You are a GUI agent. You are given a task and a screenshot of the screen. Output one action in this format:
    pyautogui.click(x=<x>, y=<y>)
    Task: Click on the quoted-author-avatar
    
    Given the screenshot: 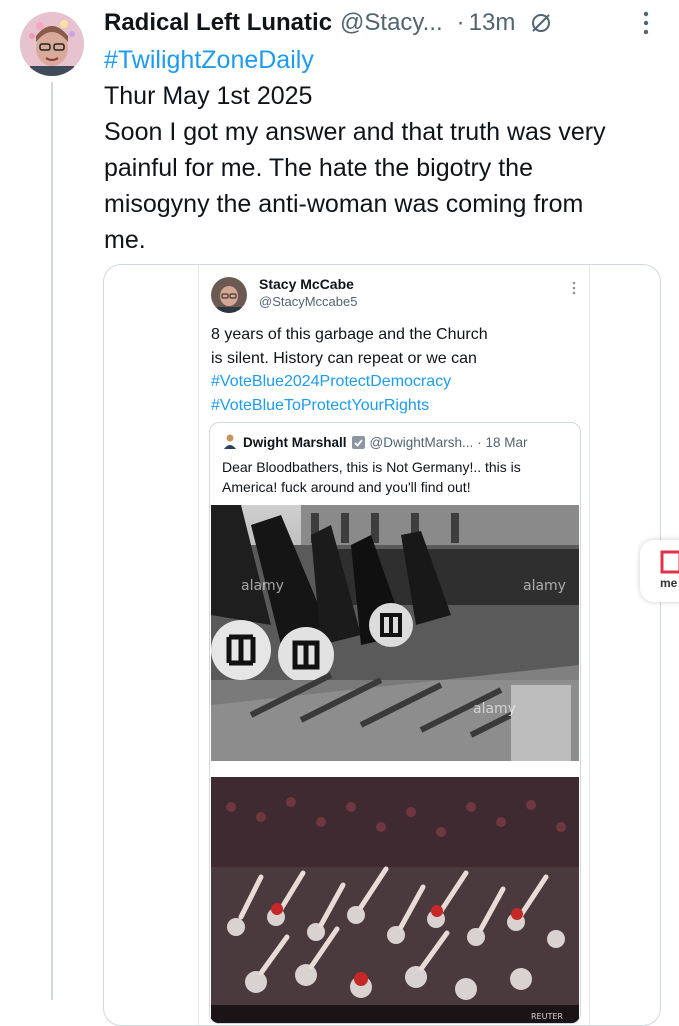 What is the action you would take?
    pyautogui.click(x=230, y=442)
    